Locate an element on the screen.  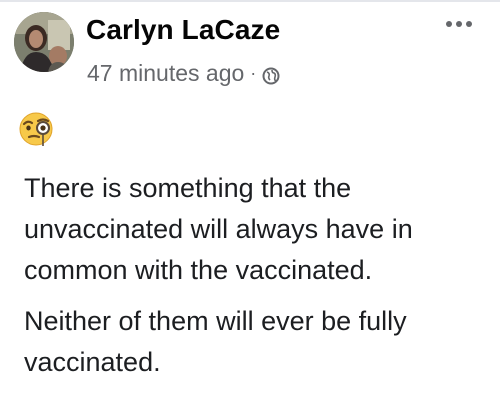
author-name: Carlyn LaCaze is located at coordinates (183, 30).